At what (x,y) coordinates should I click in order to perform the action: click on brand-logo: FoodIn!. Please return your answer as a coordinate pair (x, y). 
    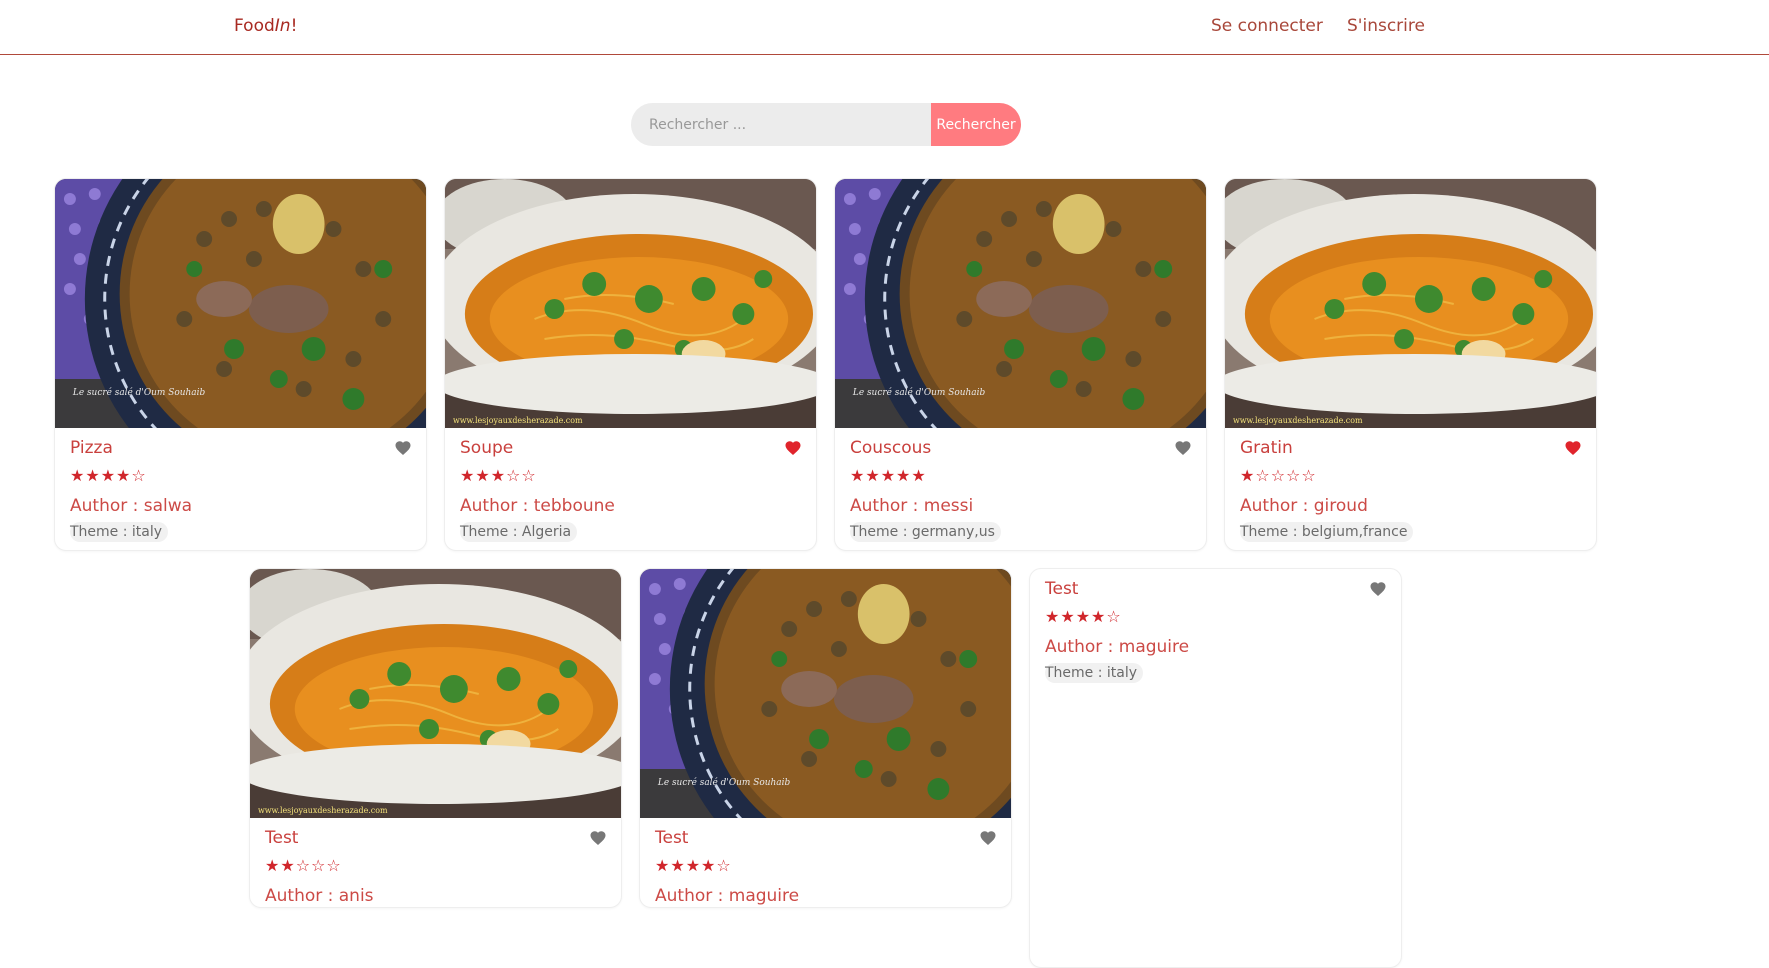
    Looking at the image, I should click on (265, 26).